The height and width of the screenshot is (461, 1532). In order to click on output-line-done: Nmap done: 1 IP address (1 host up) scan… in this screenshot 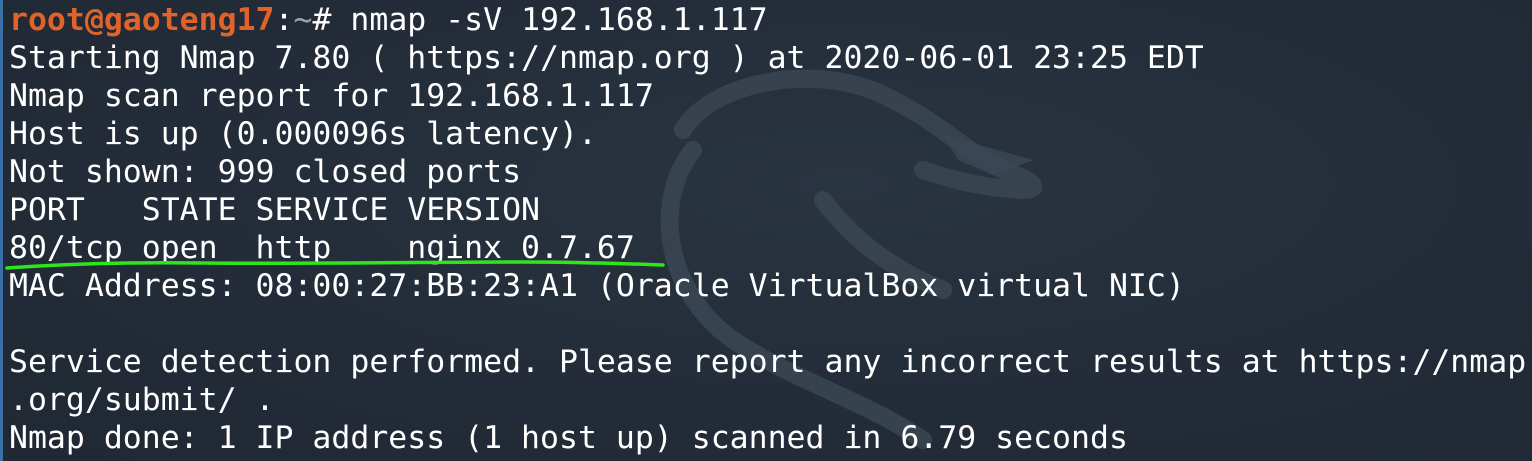, I will do `click(568, 438)`.